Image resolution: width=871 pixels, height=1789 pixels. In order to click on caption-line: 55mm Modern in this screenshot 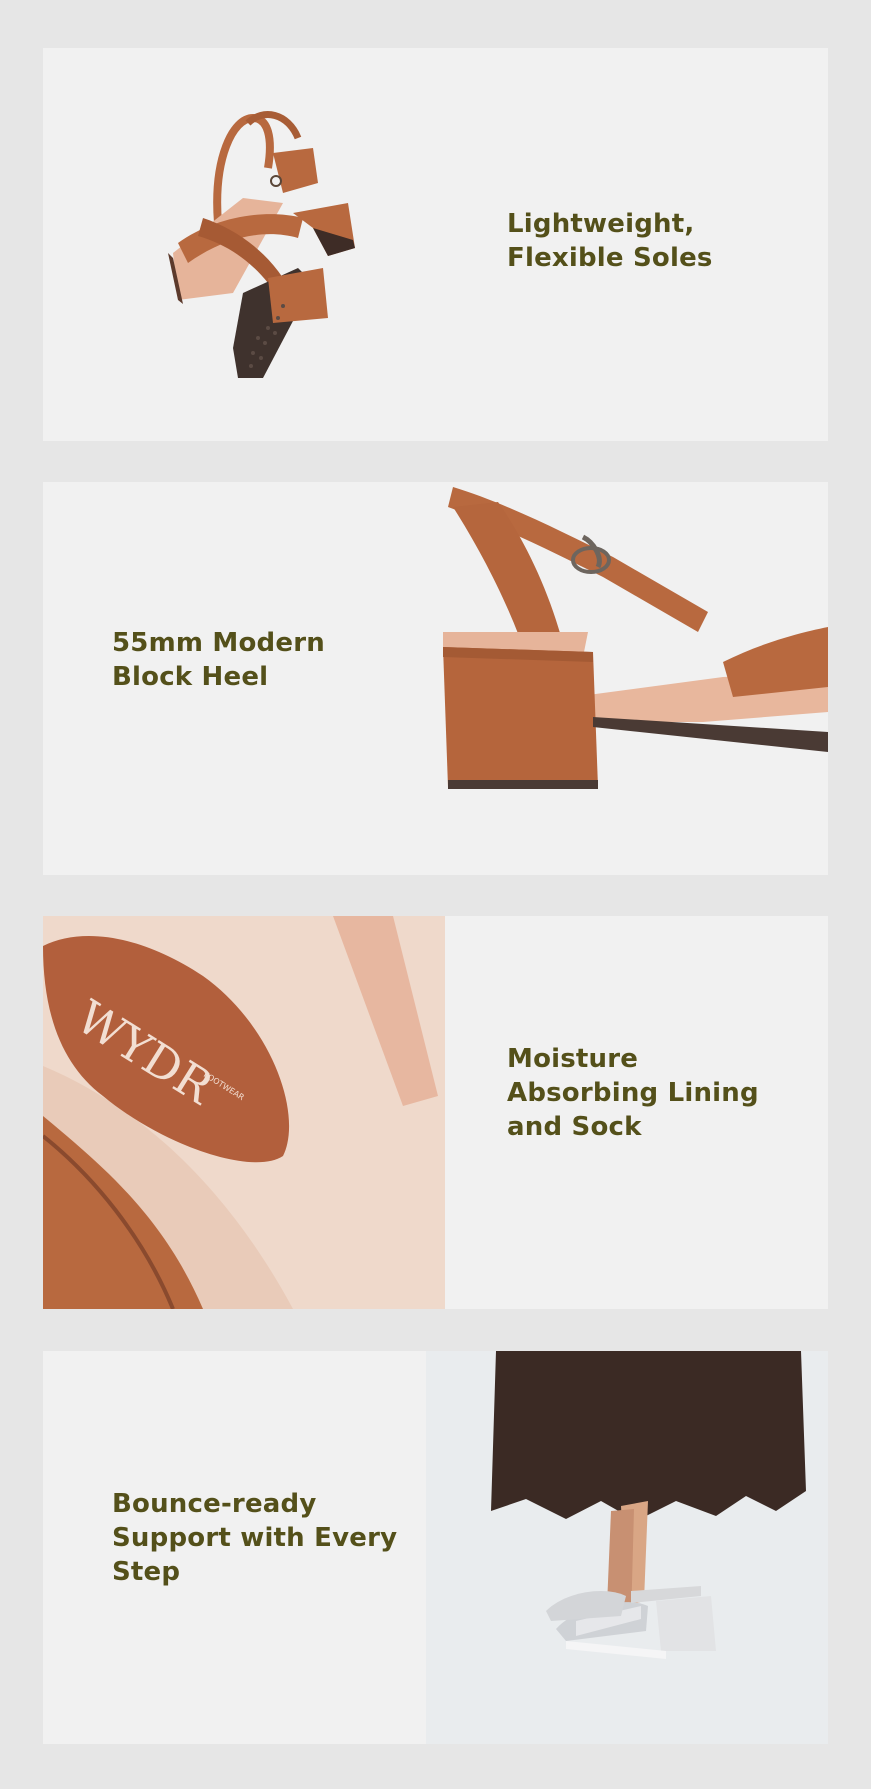, I will do `click(218, 643)`.